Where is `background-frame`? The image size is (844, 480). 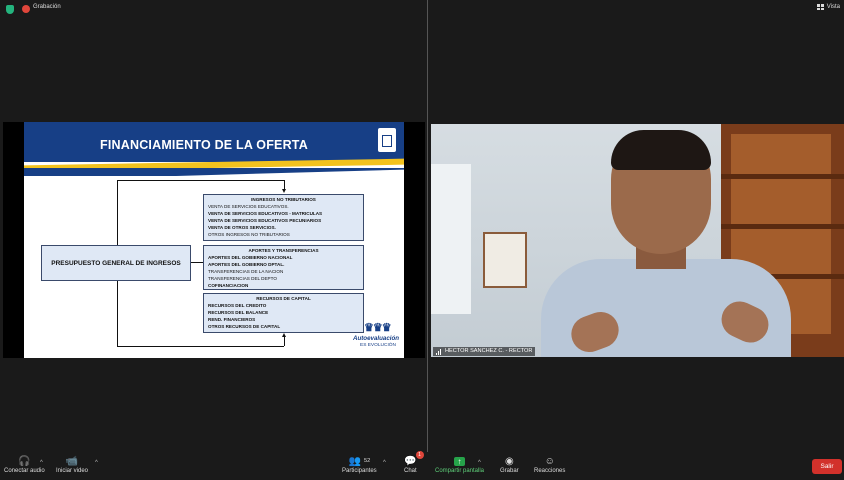 background-frame is located at coordinates (505, 260).